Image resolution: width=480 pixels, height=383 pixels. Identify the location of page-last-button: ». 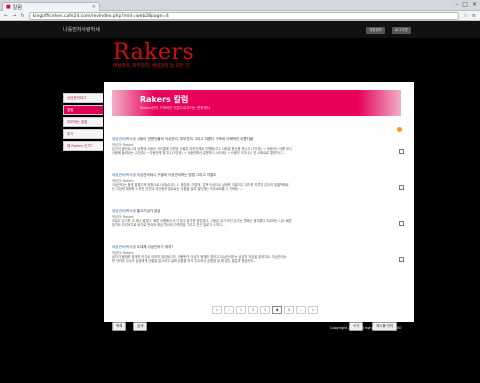
(313, 310).